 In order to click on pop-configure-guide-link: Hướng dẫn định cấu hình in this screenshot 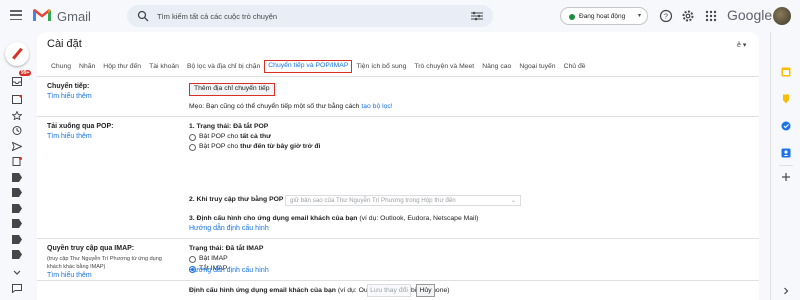, I will do `click(229, 228)`.